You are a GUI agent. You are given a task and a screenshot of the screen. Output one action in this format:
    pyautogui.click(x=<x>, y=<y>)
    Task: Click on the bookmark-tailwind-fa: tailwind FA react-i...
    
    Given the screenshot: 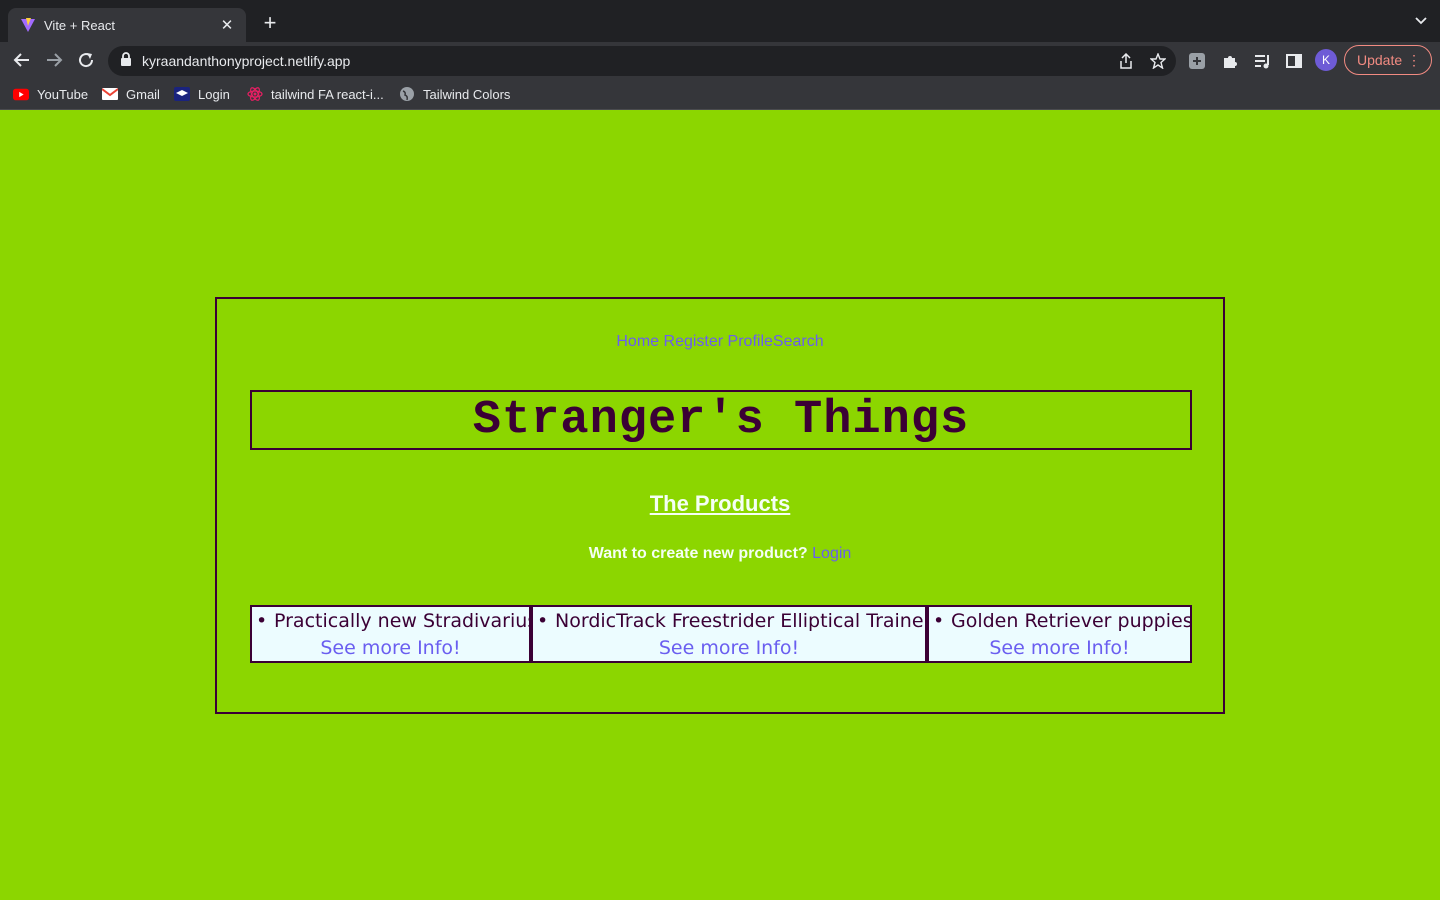 What is the action you would take?
    pyautogui.click(x=315, y=94)
    